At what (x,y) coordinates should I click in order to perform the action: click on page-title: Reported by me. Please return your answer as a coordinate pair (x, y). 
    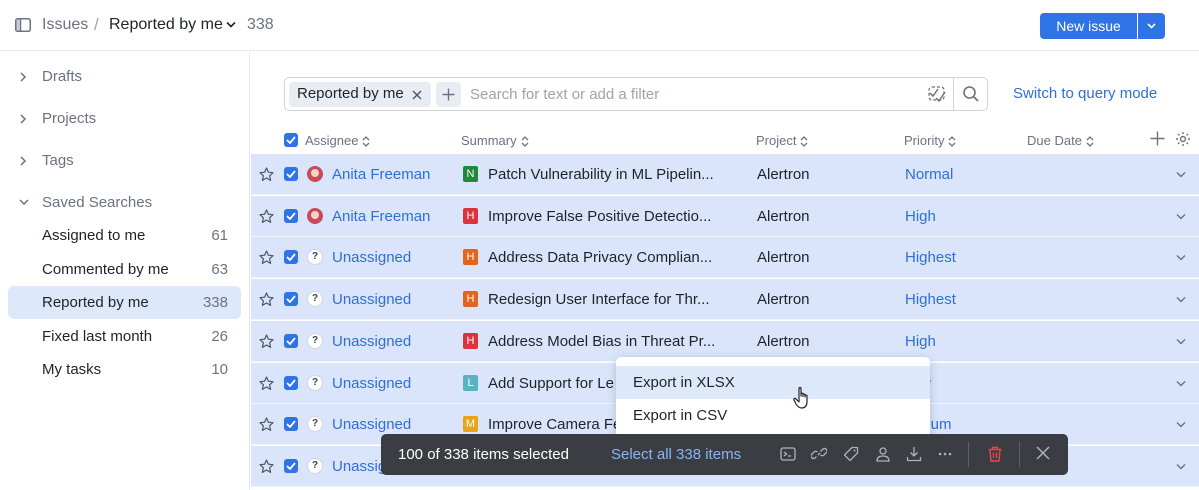
    Looking at the image, I should click on (166, 25).